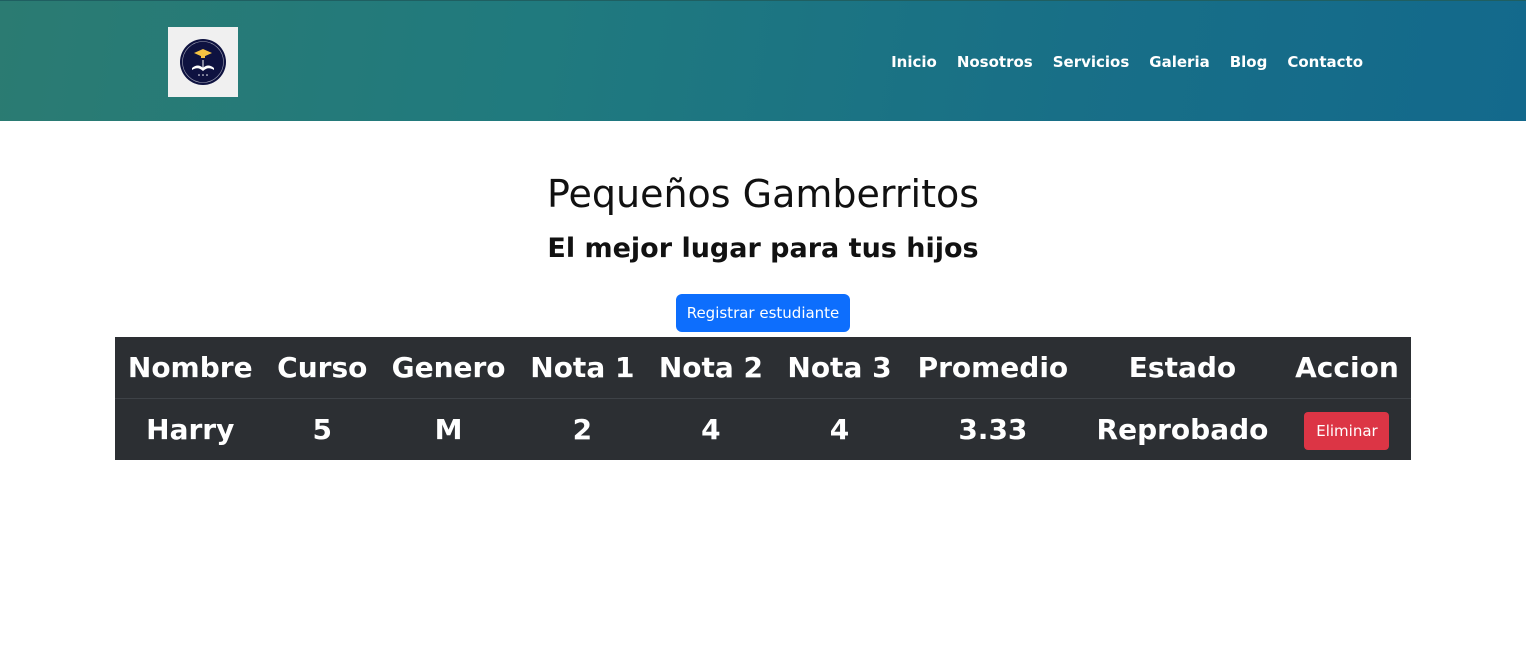  I want to click on cell-promedio: 3.33, so click(993, 429).